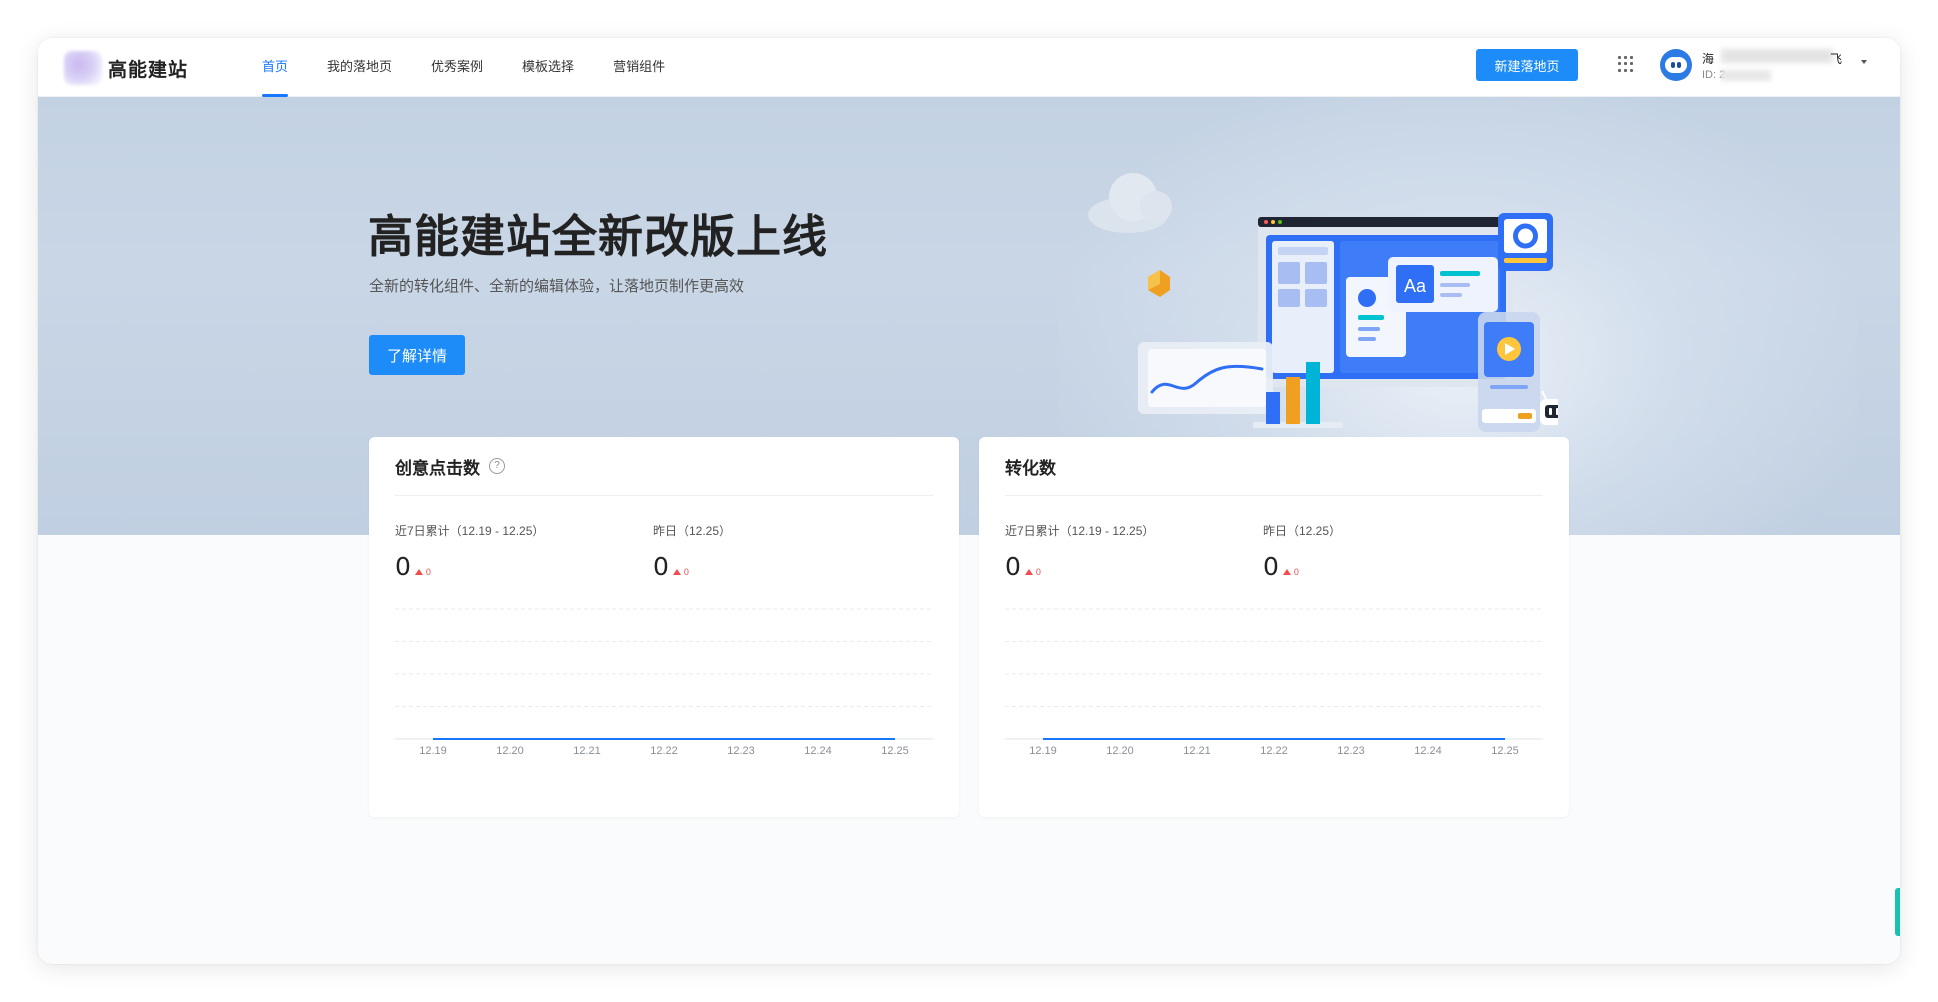  I want to click on main-nav: 首页 我的落地页 优秀案例 模板选择 营销组件, so click(483, 67).